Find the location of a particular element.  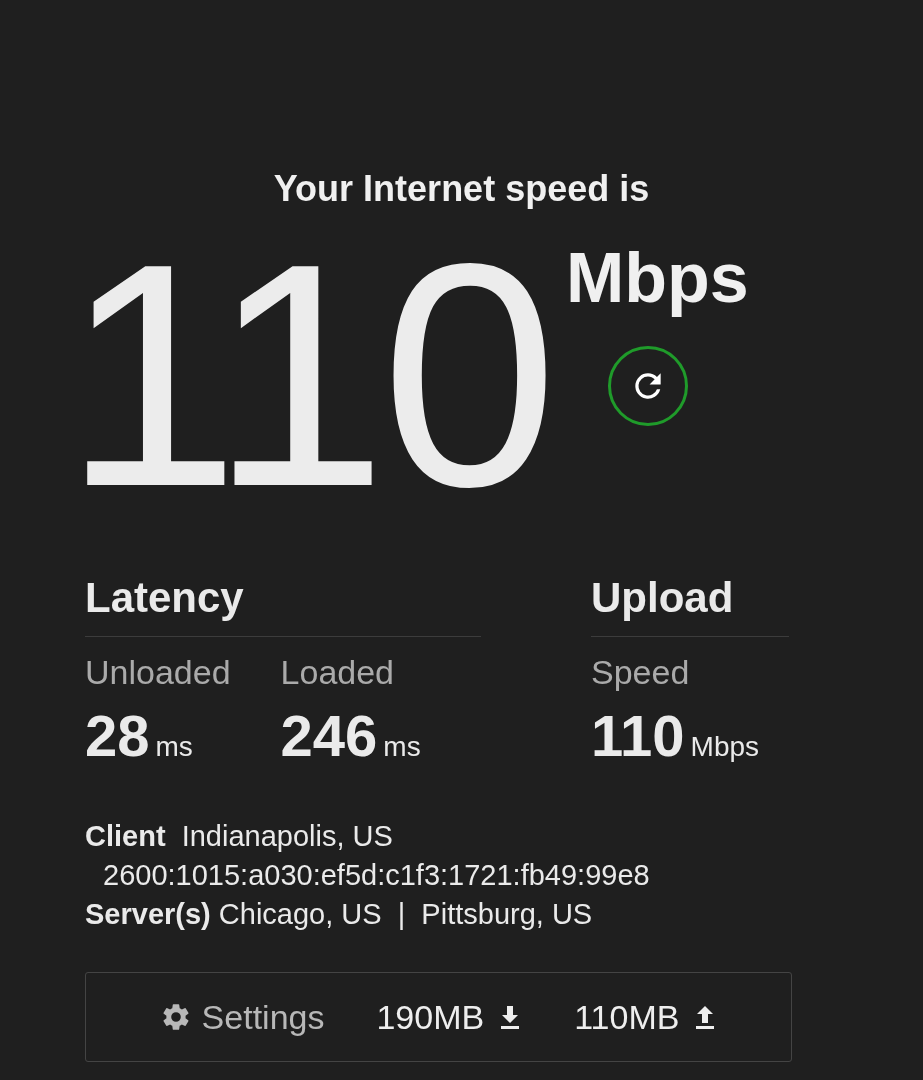

section-title: Latency is located at coordinates (283, 605).